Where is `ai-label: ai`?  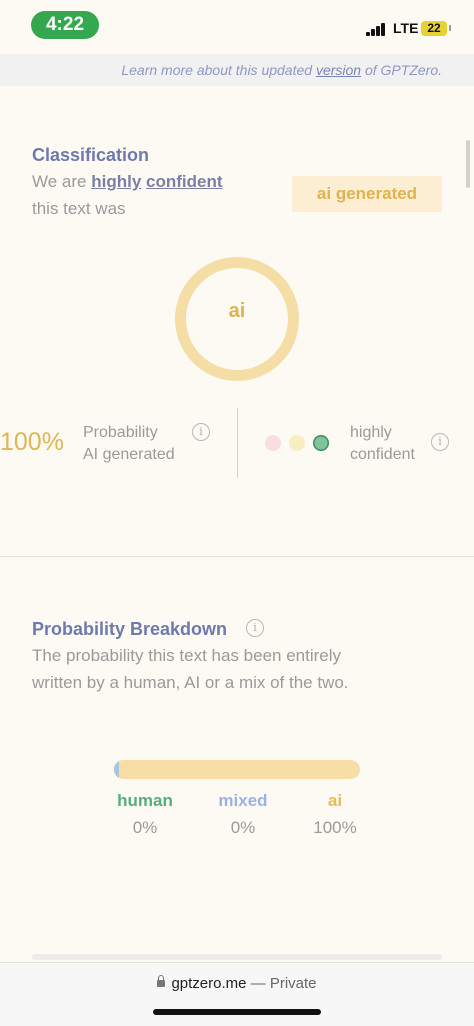
ai-label: ai is located at coordinates (335, 800).